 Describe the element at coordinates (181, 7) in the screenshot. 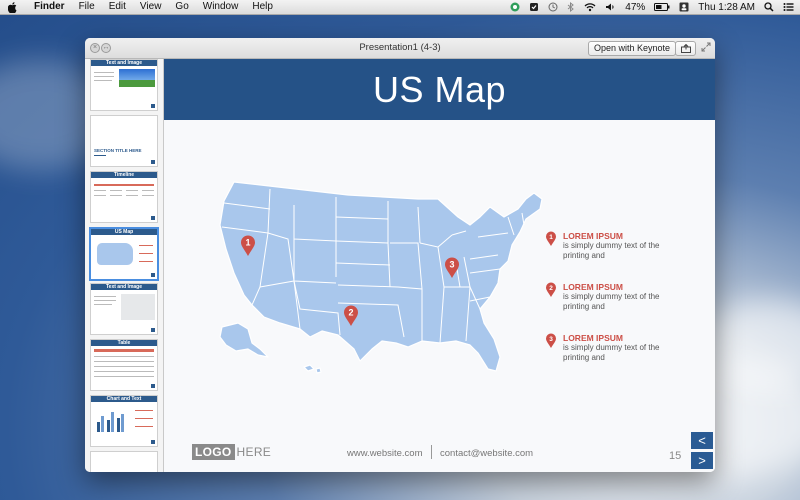

I see `menu-go: Go` at that location.